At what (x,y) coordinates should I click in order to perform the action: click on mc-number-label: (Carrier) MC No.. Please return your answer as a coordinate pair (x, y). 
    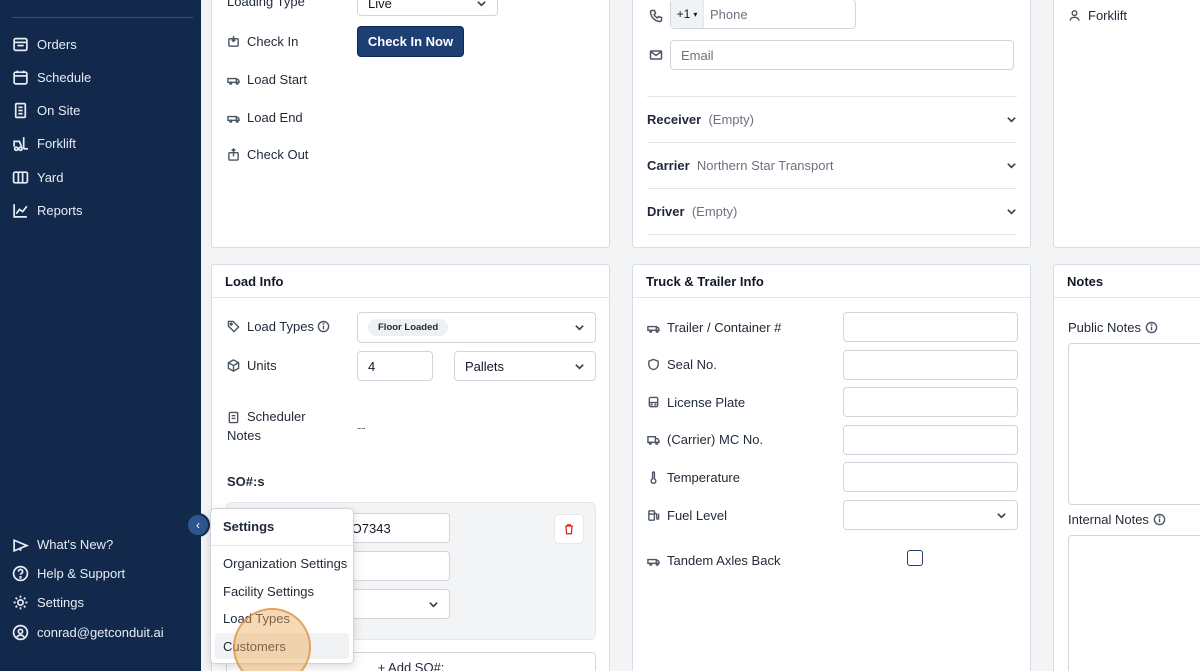
    Looking at the image, I should click on (715, 439).